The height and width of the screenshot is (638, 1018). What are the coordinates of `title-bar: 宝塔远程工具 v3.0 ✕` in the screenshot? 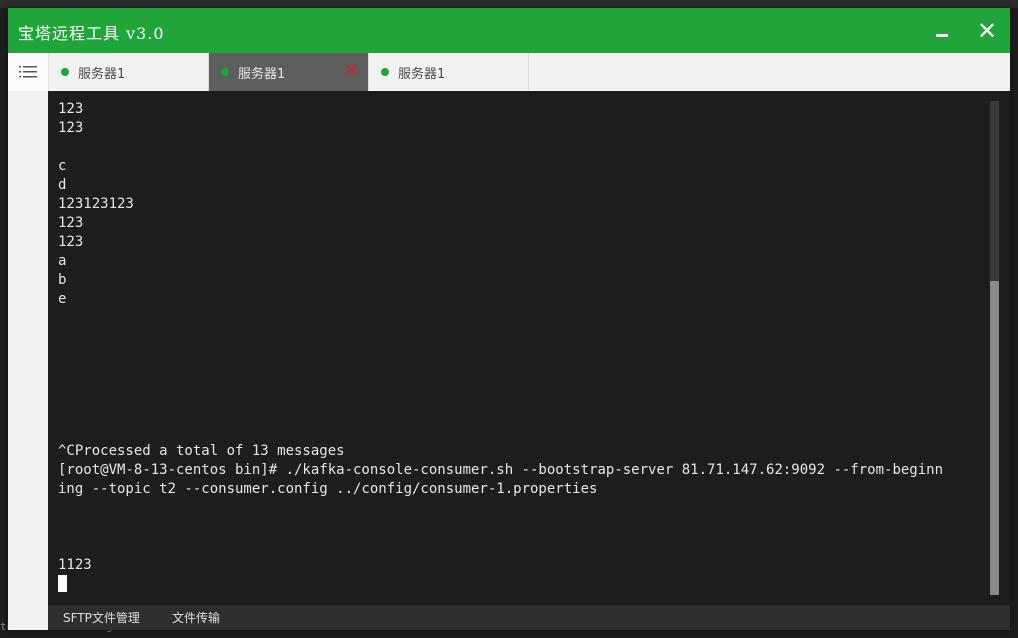 It's located at (509, 30).